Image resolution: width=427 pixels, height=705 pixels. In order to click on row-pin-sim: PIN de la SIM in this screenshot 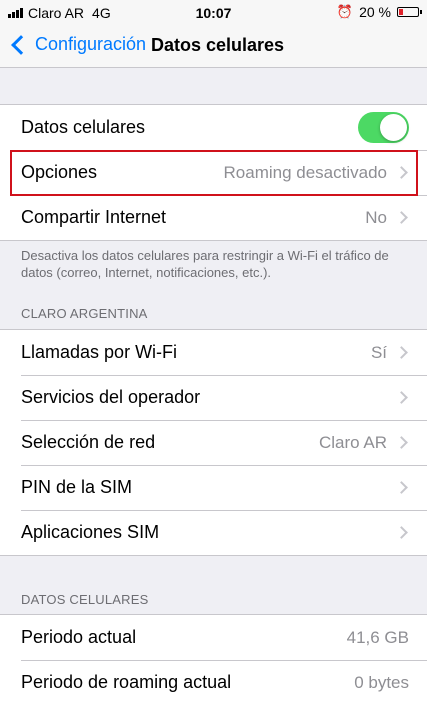, I will do `click(213, 487)`.